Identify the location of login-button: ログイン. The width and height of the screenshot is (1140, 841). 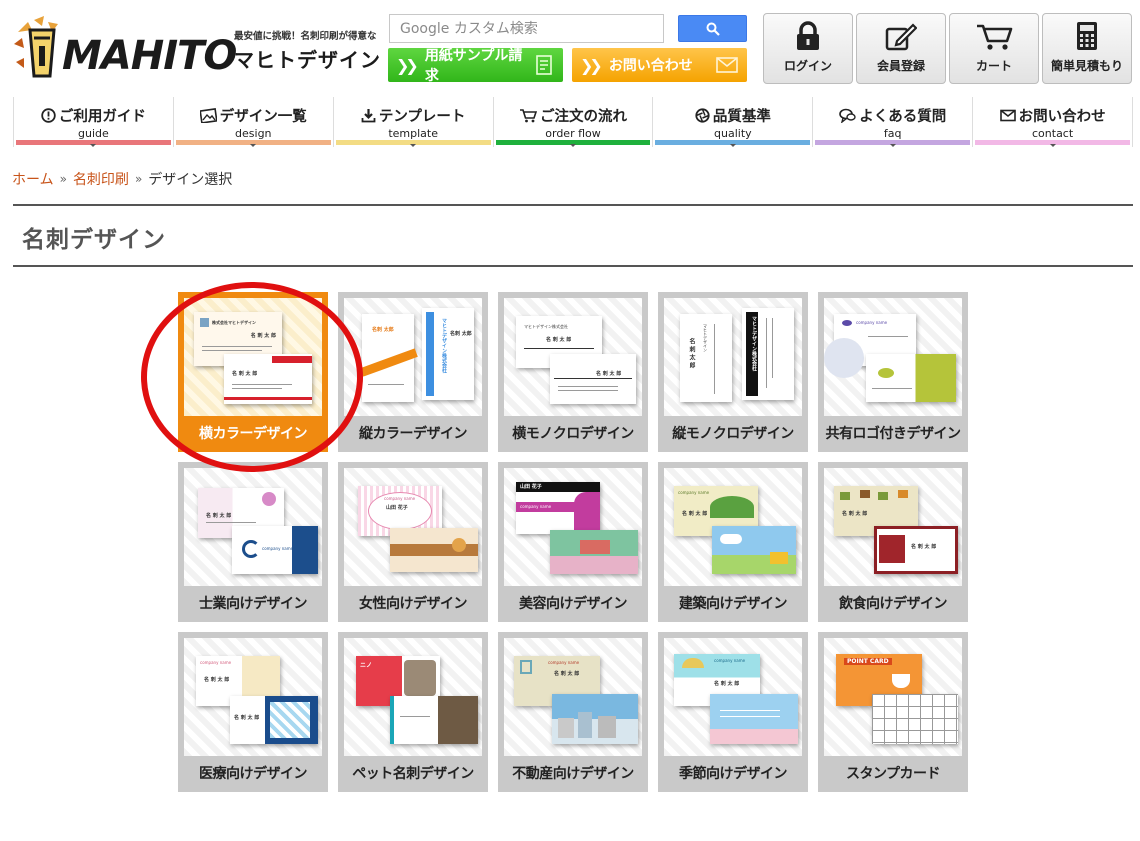
(808, 48).